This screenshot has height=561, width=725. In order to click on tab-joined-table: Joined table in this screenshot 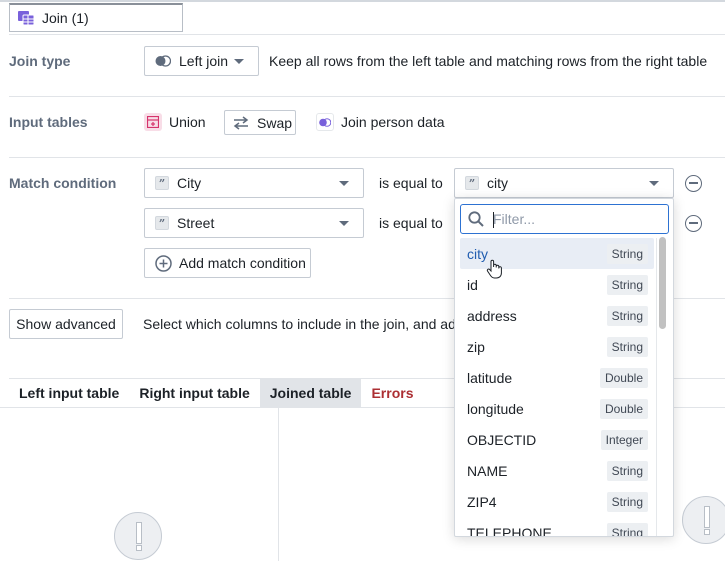, I will do `click(310, 393)`.